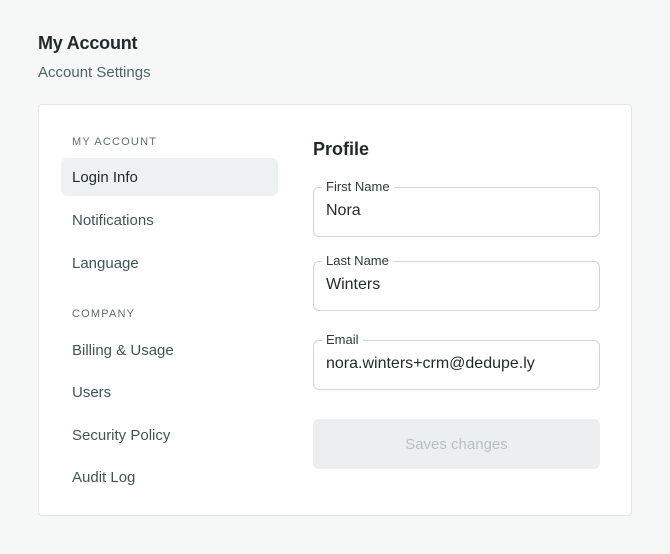 Image resolution: width=670 pixels, height=554 pixels. I want to click on email-input, so click(458, 364).